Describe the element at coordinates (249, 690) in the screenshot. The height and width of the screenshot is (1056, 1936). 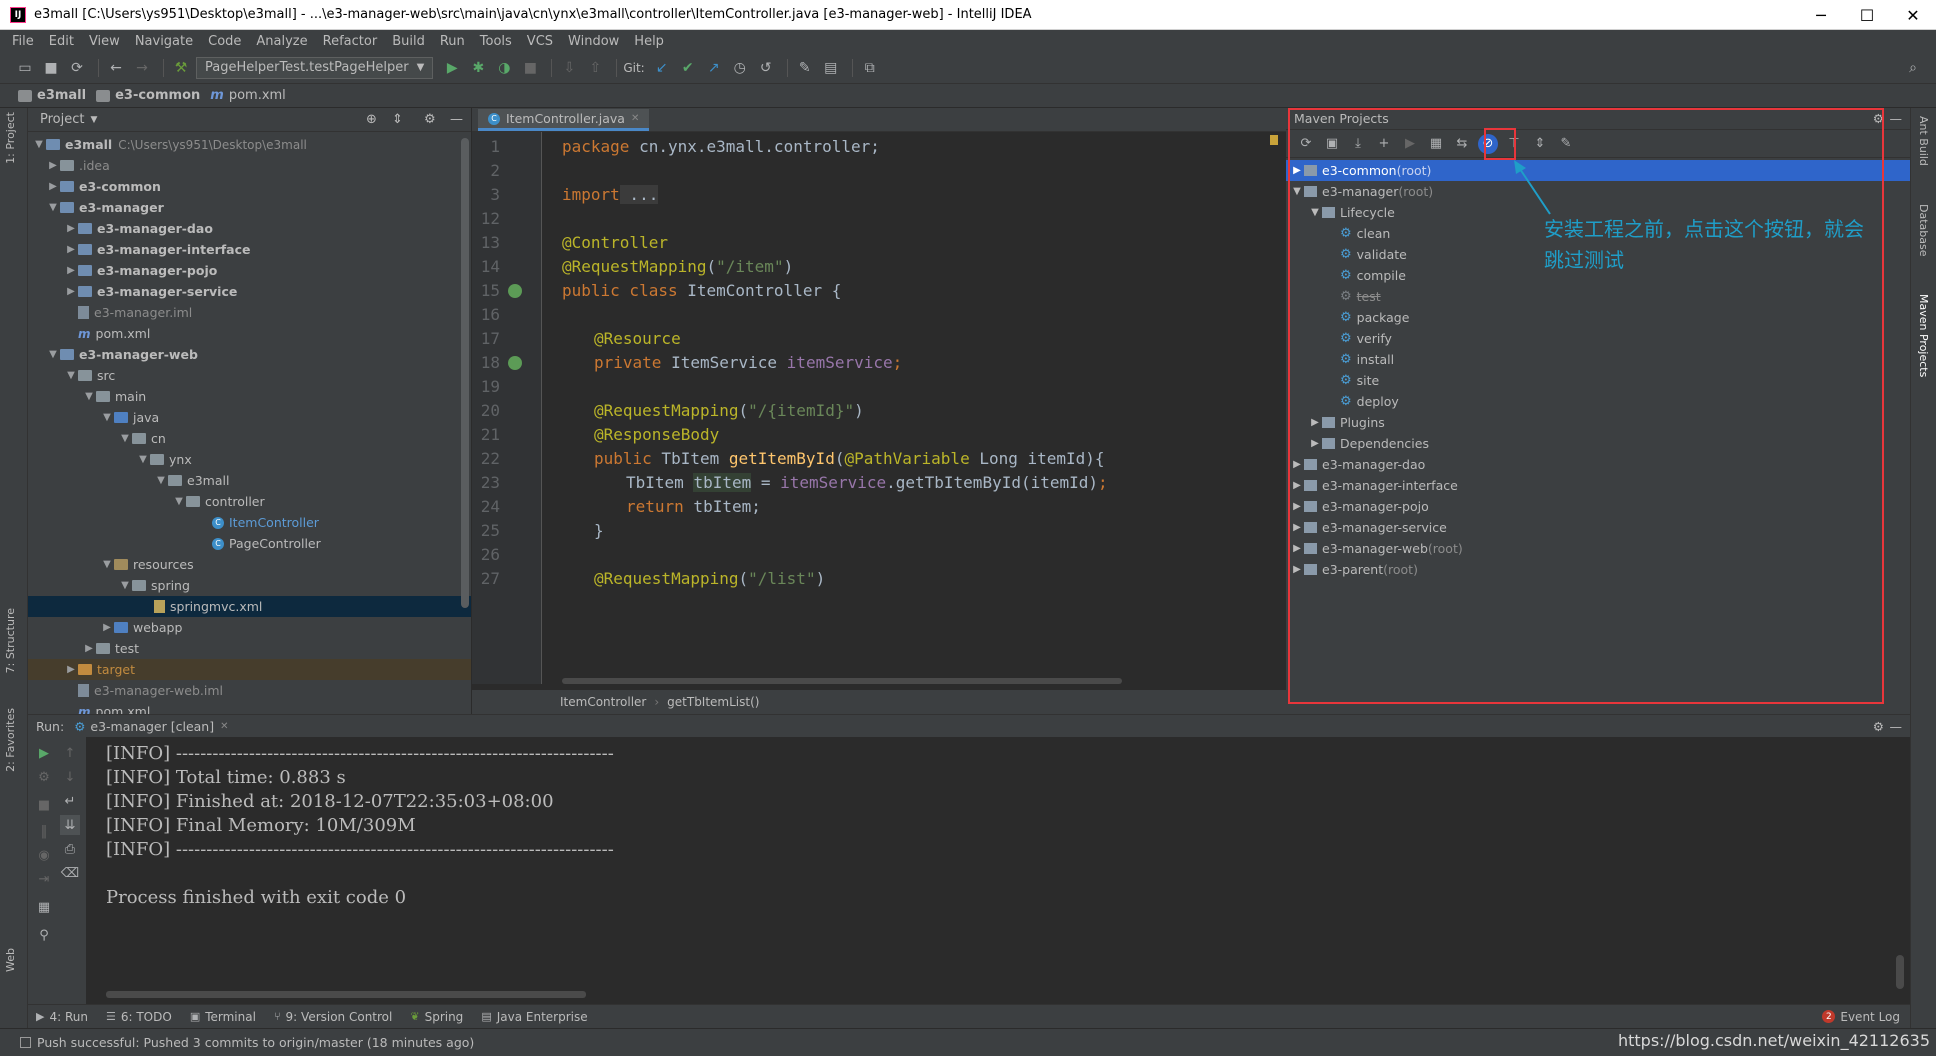
I see `tree-item-web-iml: e3-manager-web.iml` at that location.